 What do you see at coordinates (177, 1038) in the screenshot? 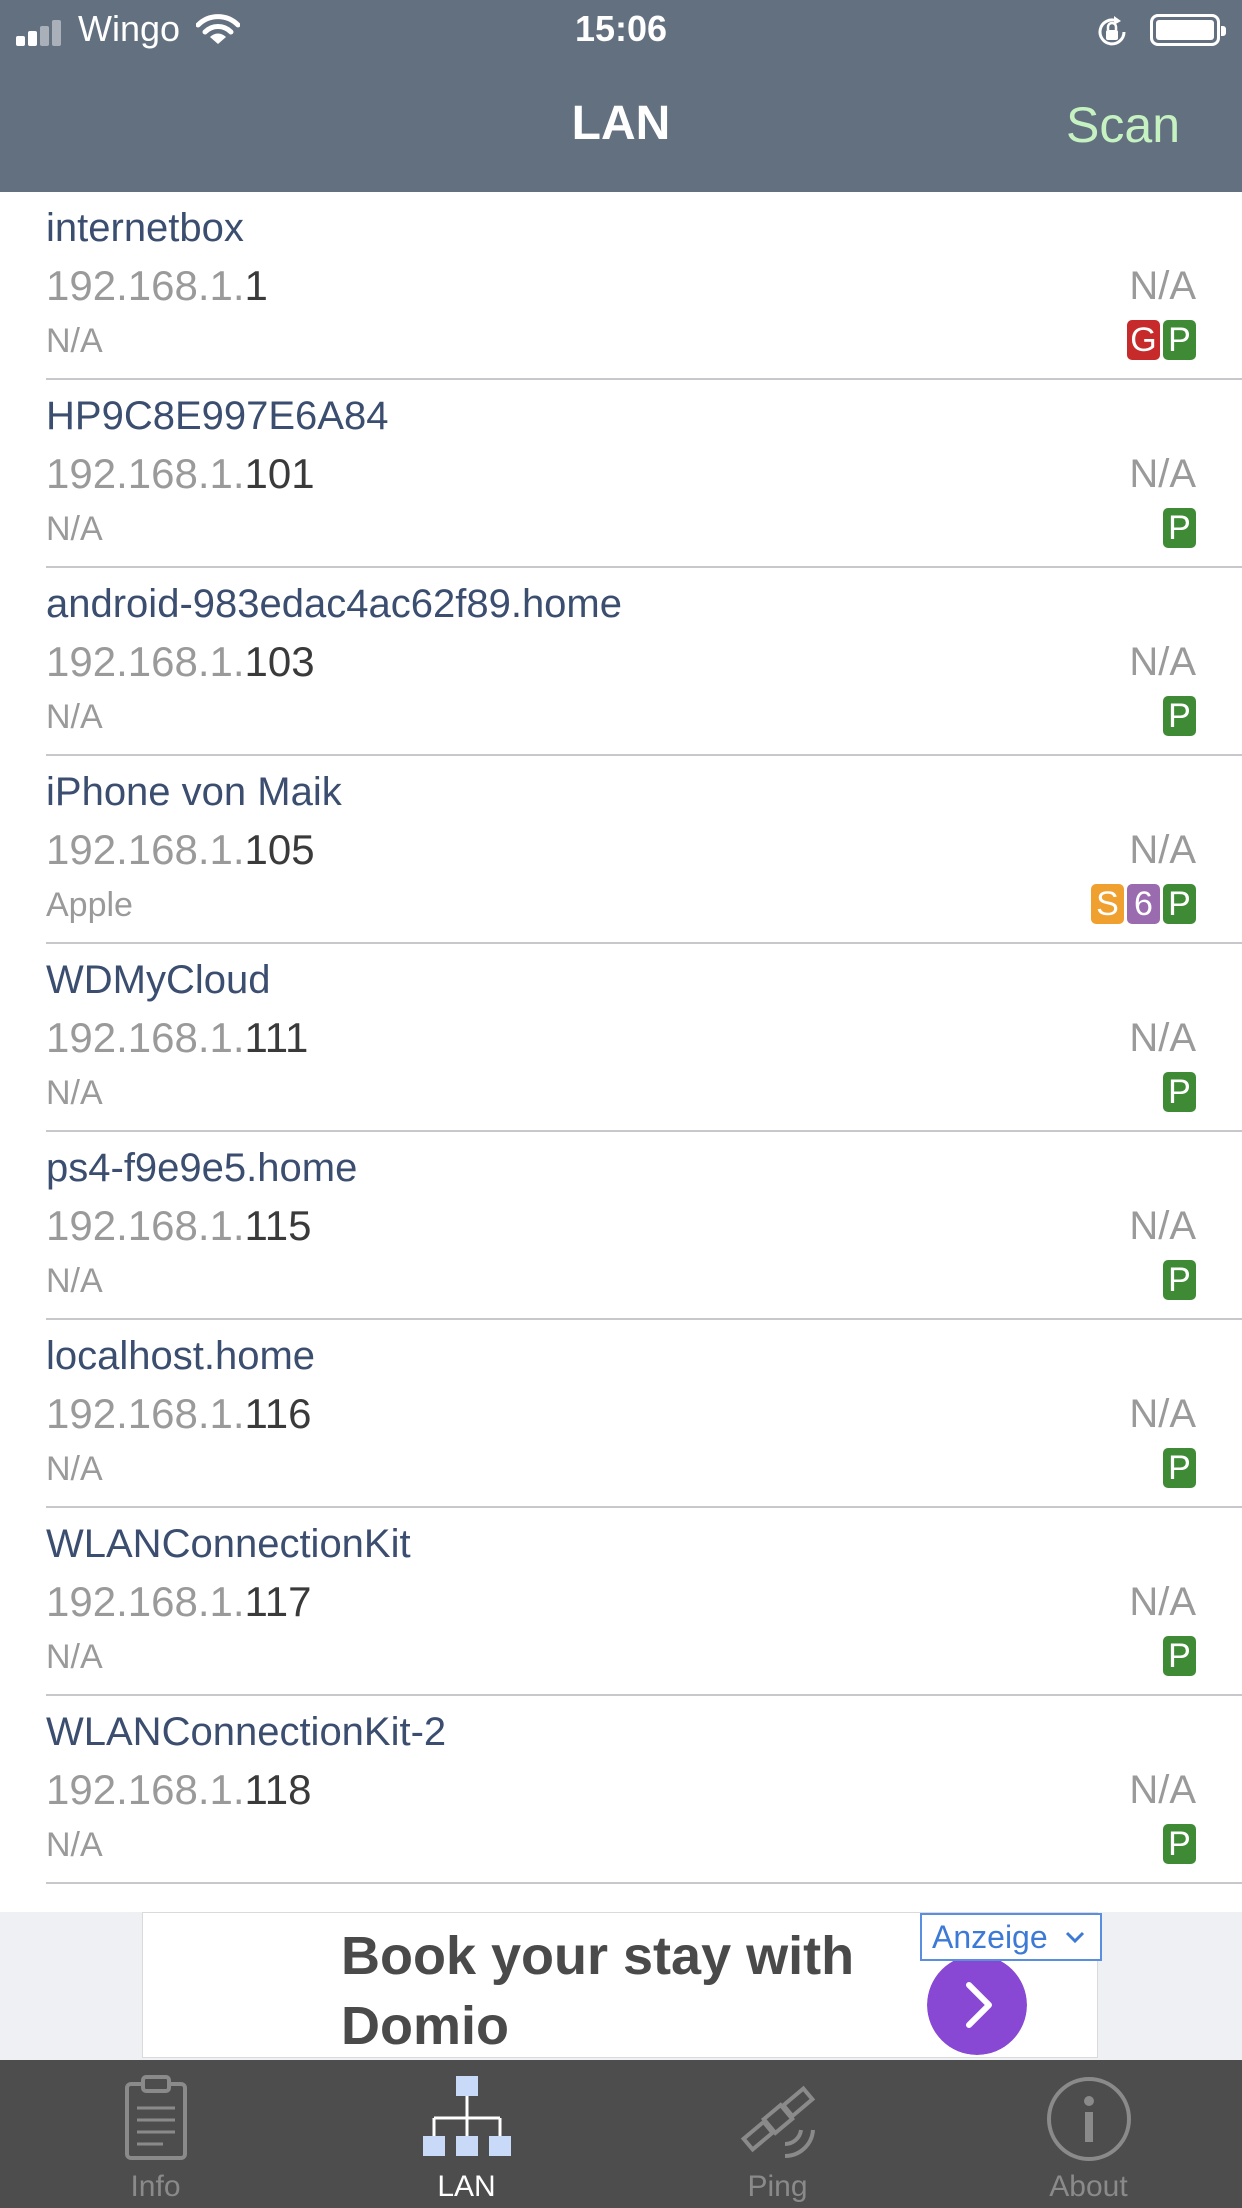
I see `device-ip: 192.168.1.111` at bounding box center [177, 1038].